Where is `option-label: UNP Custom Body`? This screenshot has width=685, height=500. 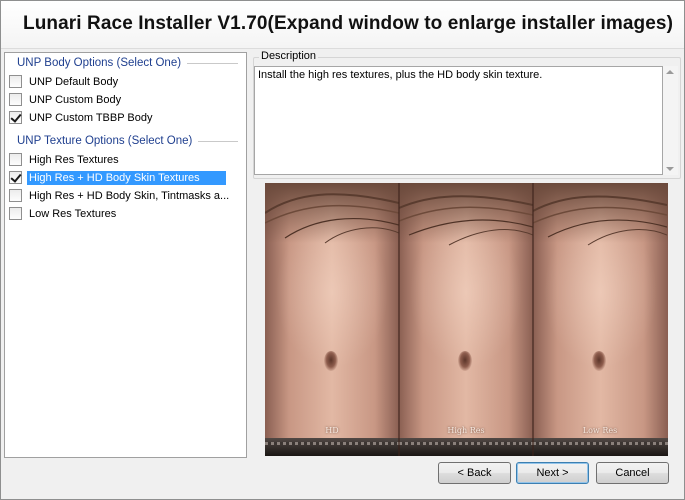
option-label: UNP Custom Body is located at coordinates (75, 99).